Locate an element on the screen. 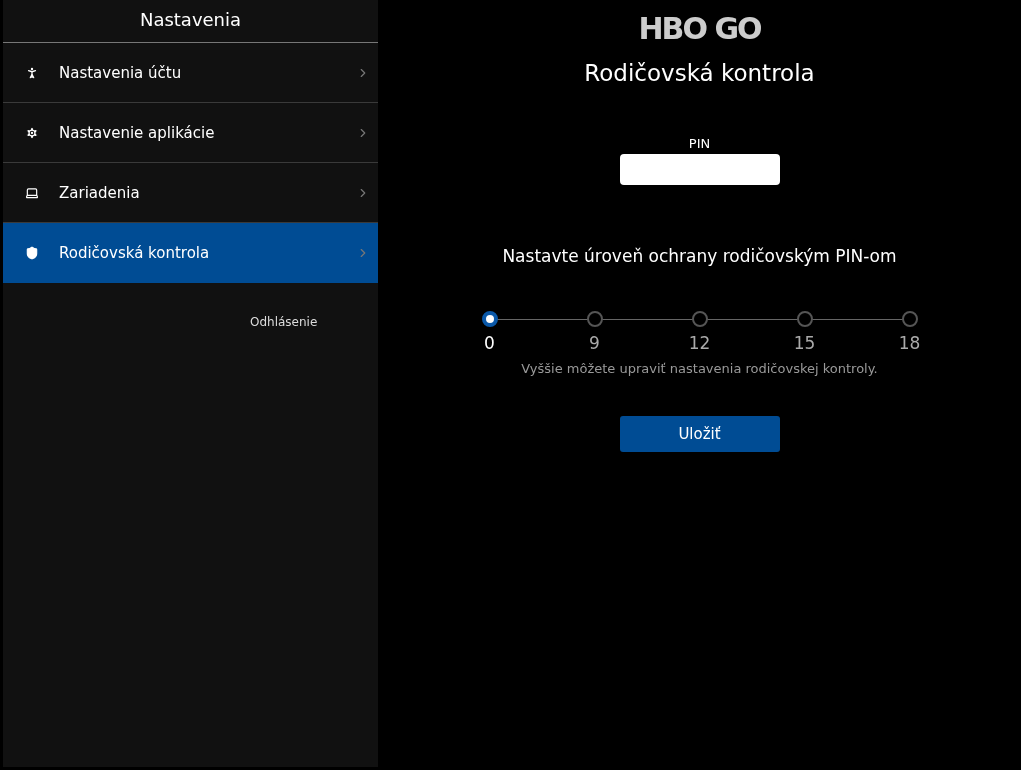 This screenshot has height=770, width=1021. save-button: Uložiť is located at coordinates (699, 434).